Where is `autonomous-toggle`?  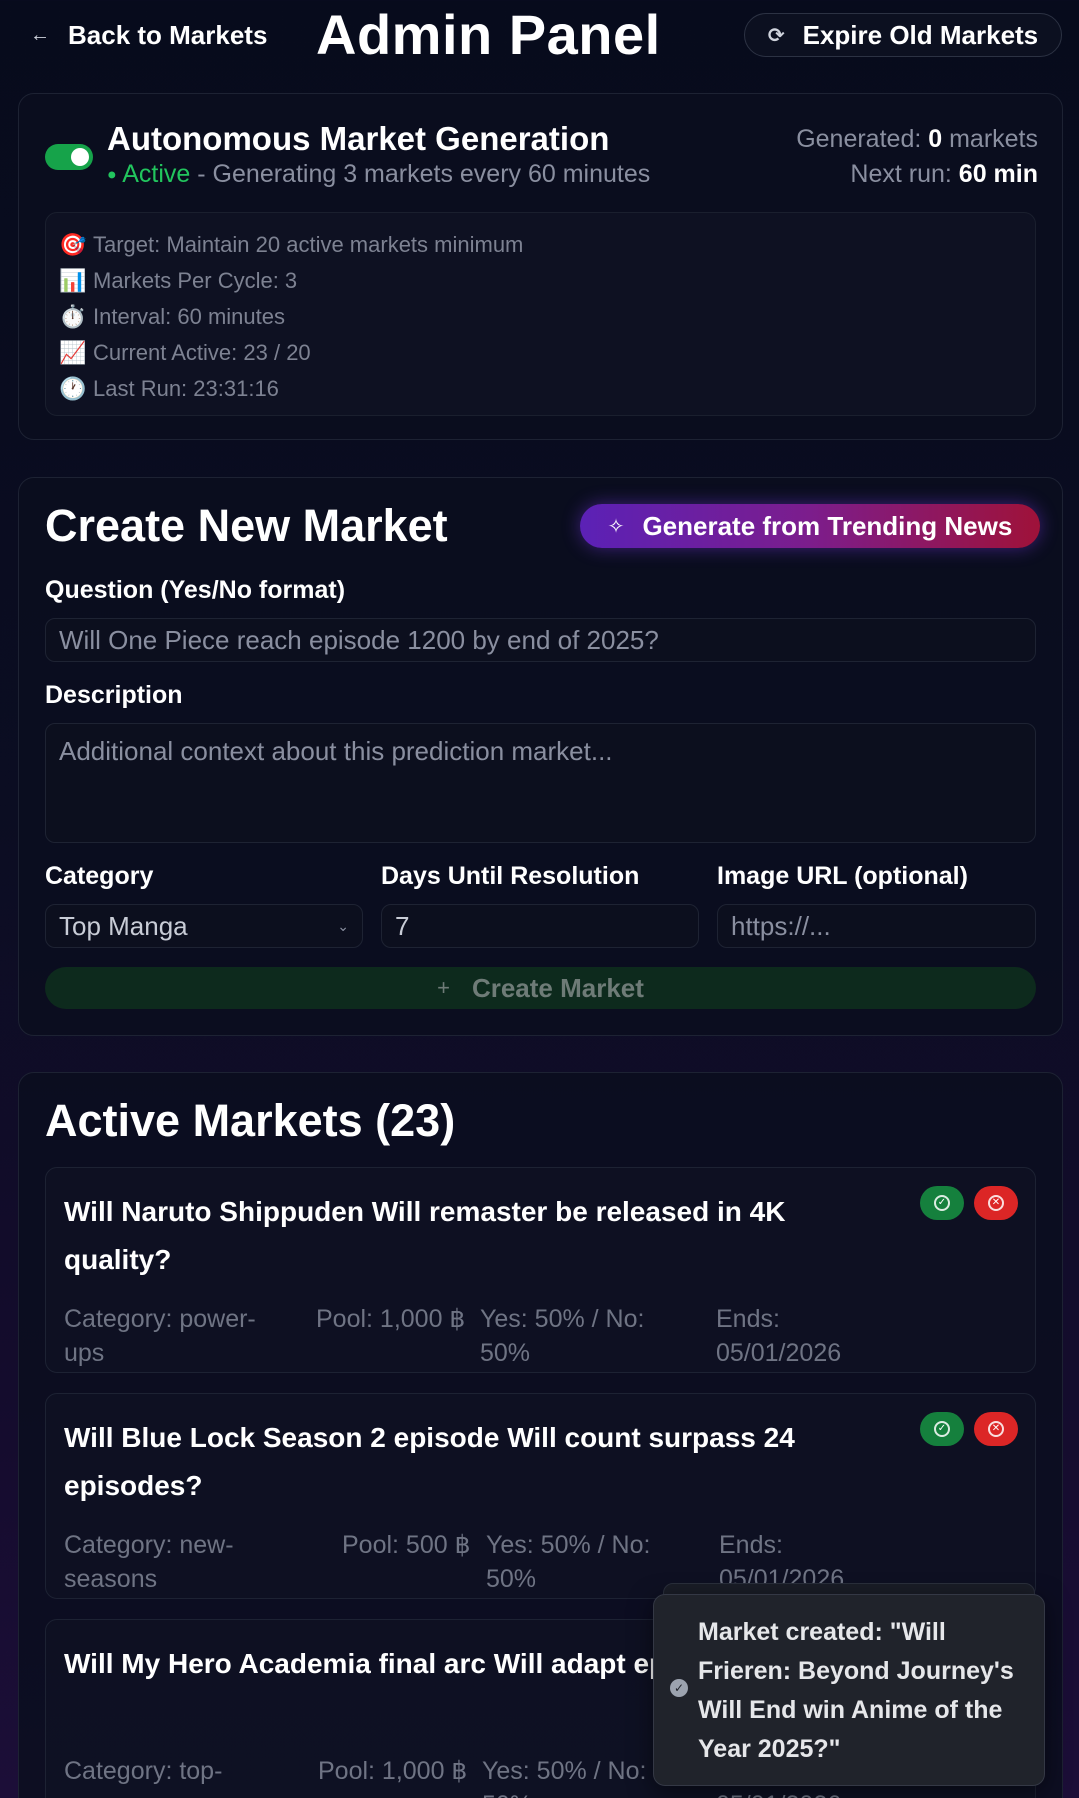 autonomous-toggle is located at coordinates (69, 157).